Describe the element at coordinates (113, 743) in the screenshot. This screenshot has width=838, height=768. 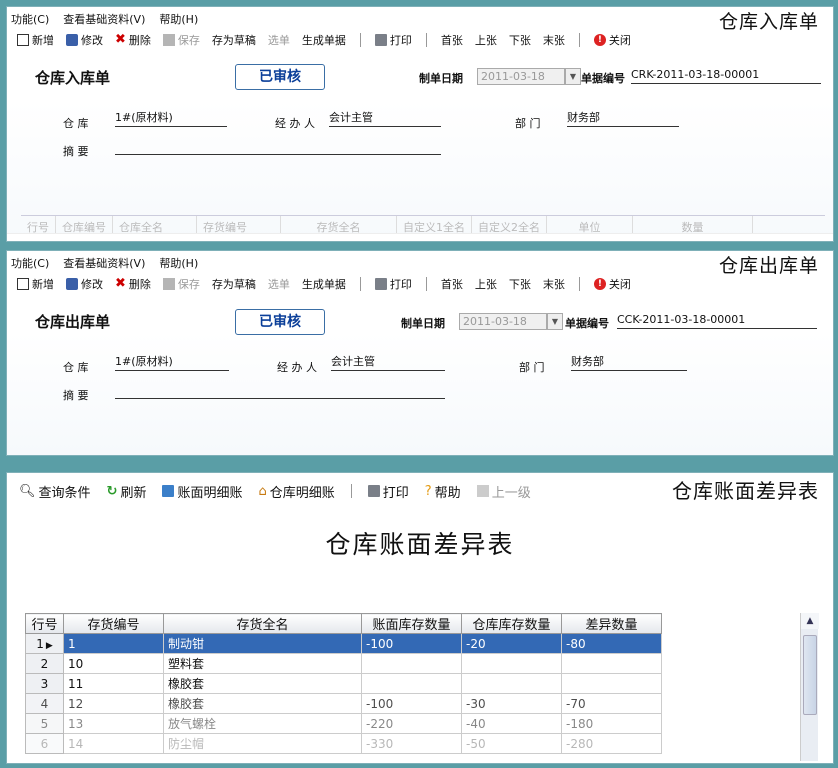
I see `cell-code: 14` at that location.